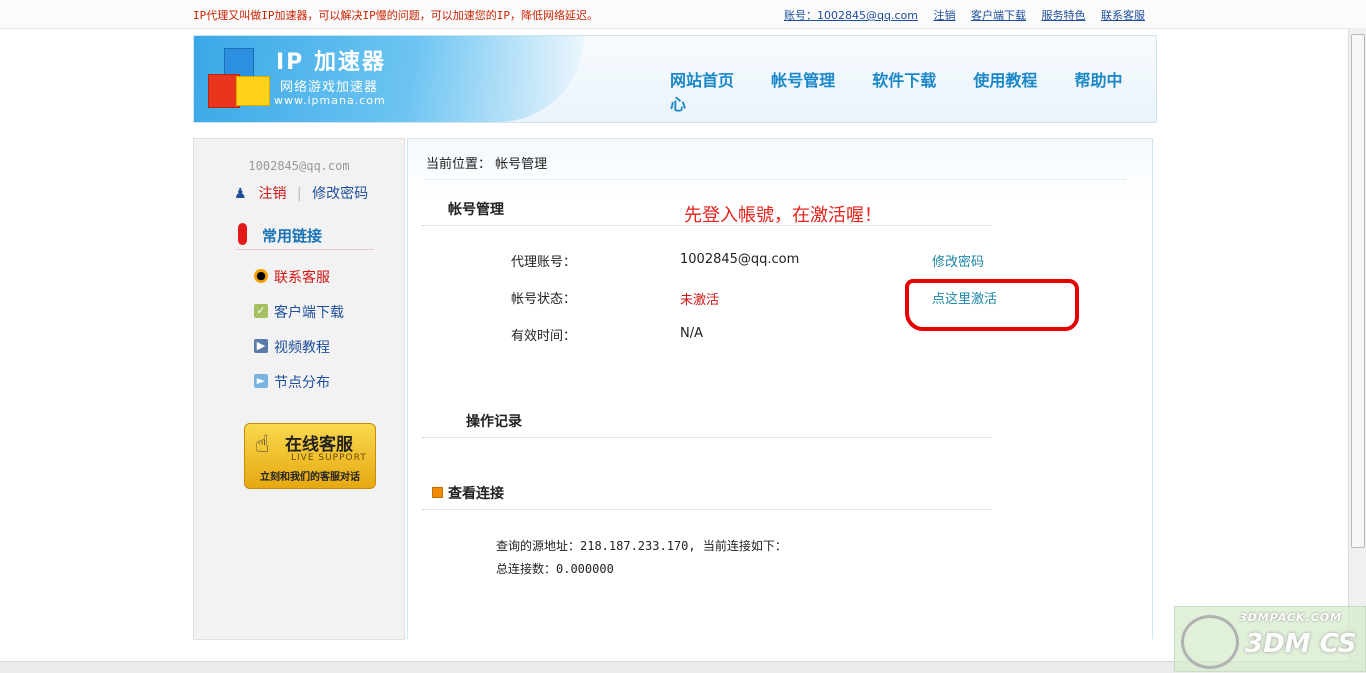  What do you see at coordinates (1210, 642) in the screenshot?
I see `watermark-logo-icon` at bounding box center [1210, 642].